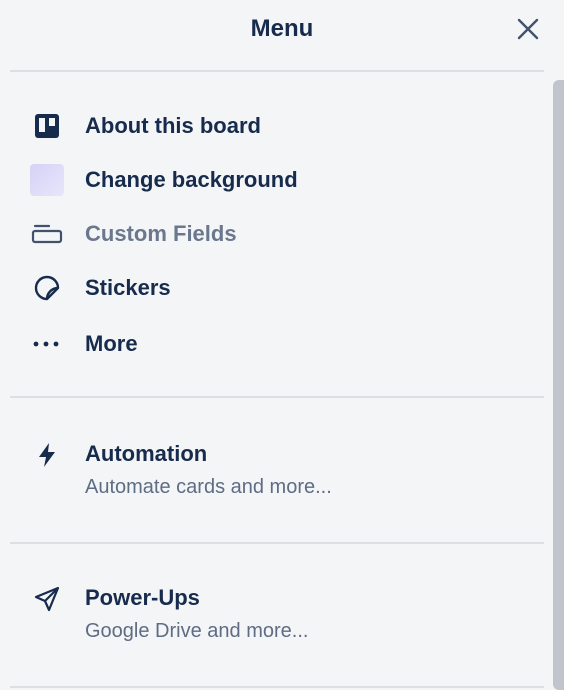 Image resolution: width=564 pixels, height=690 pixels. Describe the element at coordinates (47, 234) in the screenshot. I see `custom-fields-icon` at that location.